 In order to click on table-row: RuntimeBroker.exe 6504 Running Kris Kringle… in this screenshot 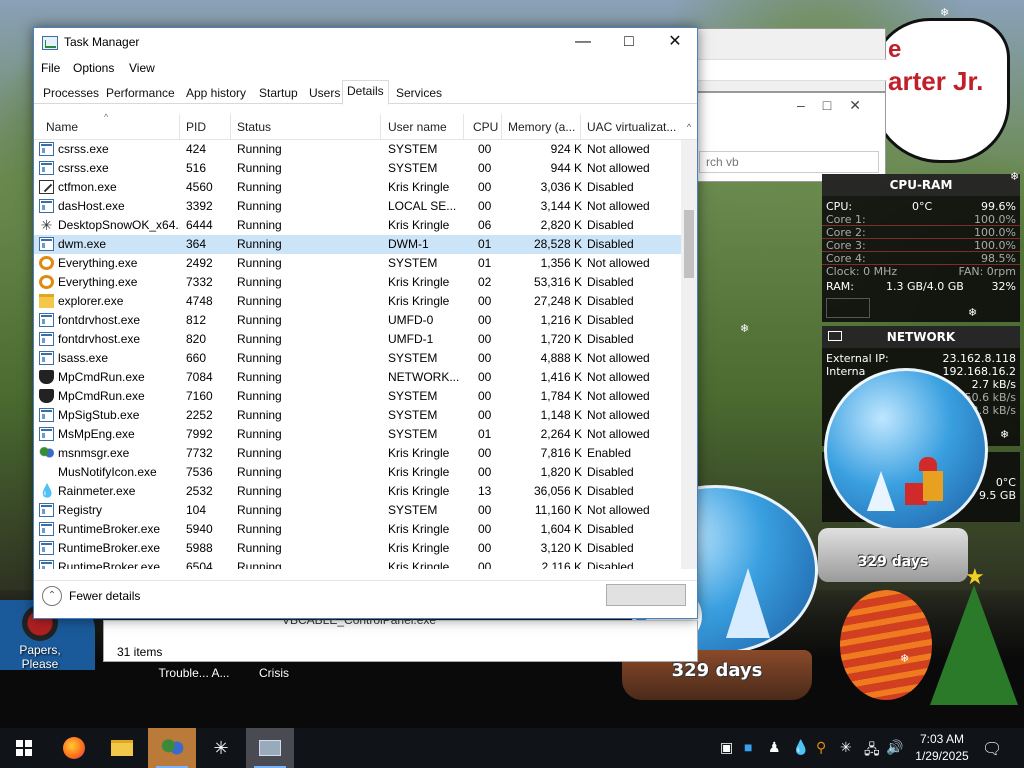, I will do `click(357, 563)`.